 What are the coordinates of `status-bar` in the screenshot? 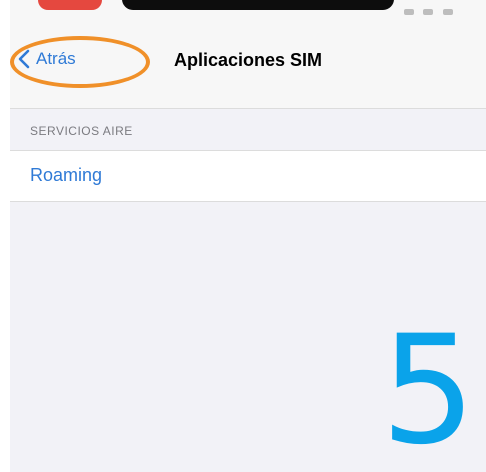 It's located at (248, 8).